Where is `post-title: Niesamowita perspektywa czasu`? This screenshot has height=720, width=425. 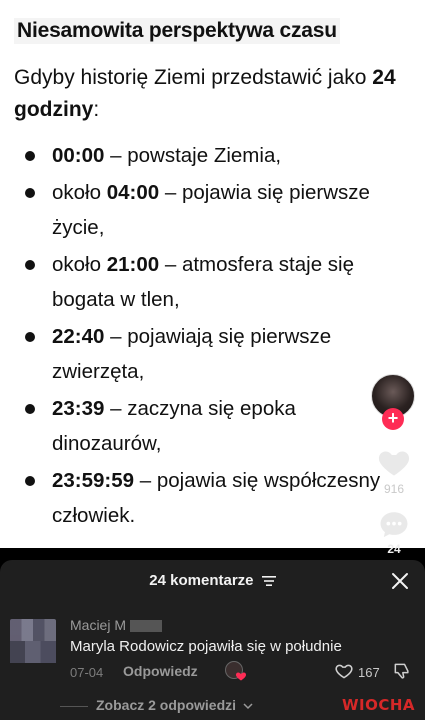 post-title: Niesamowita perspektywa czasu is located at coordinates (177, 31).